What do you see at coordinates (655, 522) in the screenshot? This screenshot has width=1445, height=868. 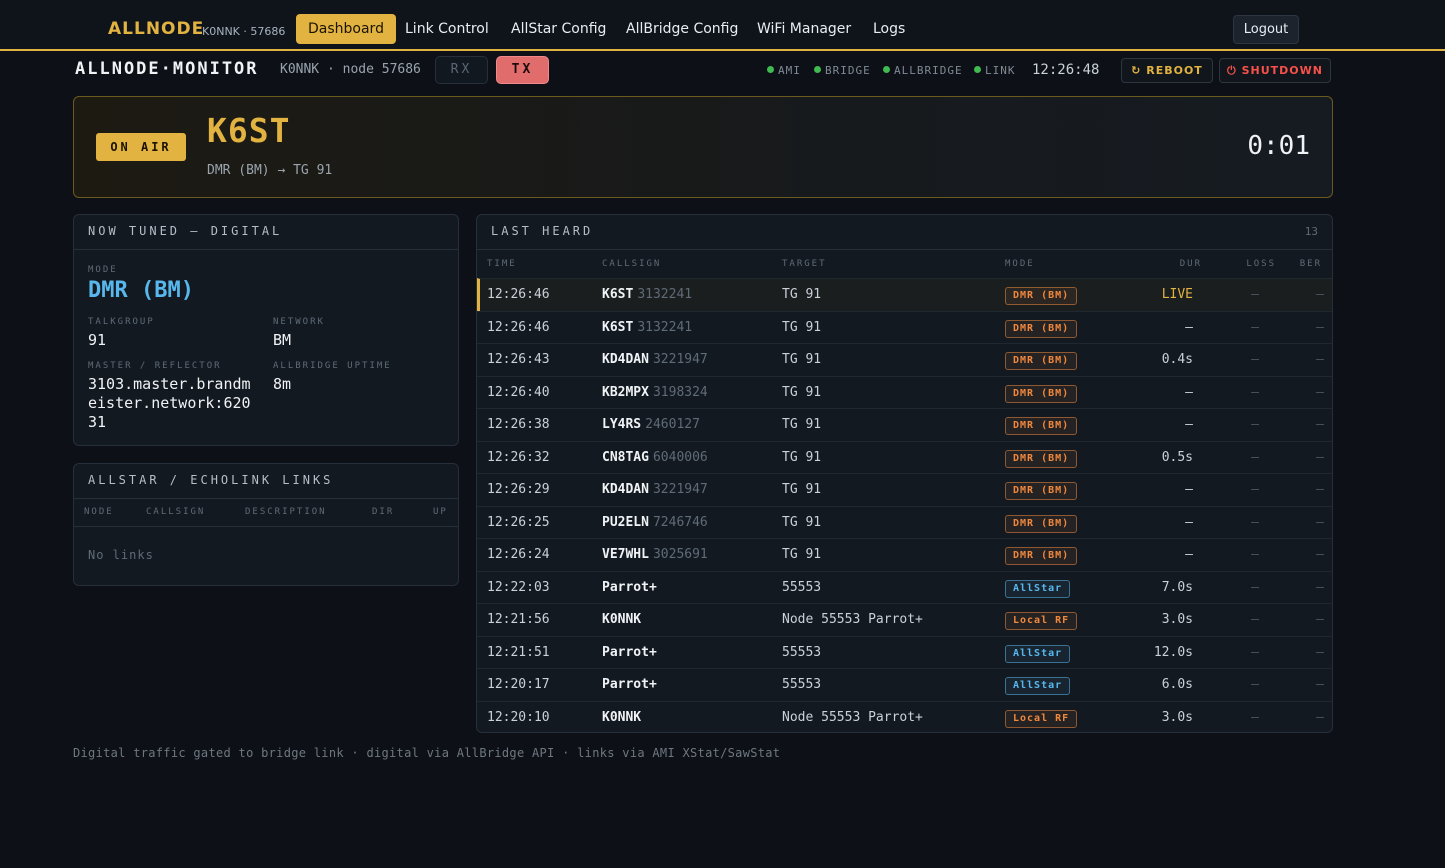 I see `row-callsign: PU2ELN 7246746` at bounding box center [655, 522].